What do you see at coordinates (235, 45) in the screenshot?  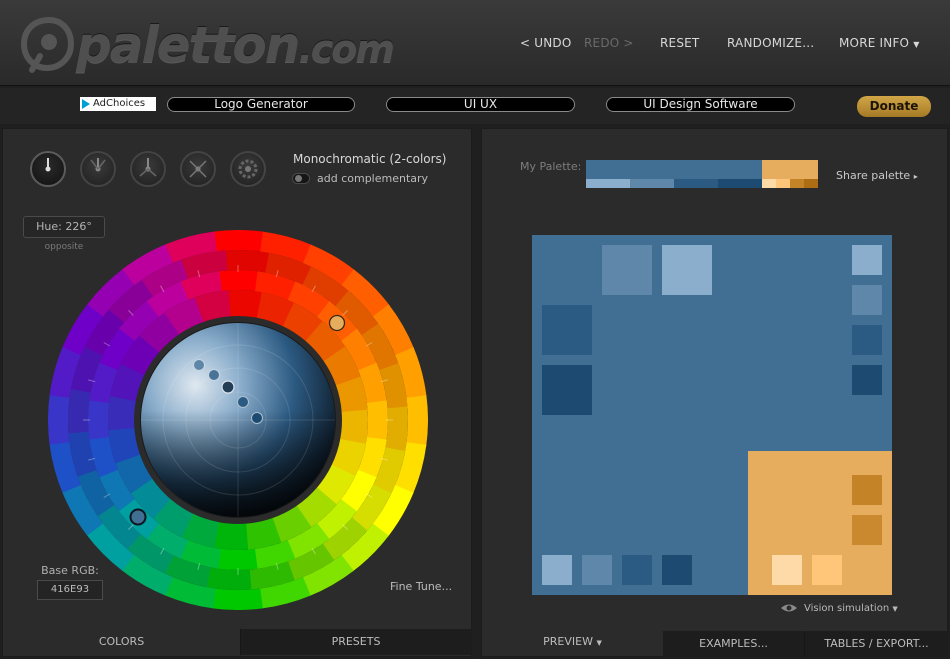 I see `logo-text: paletton.com` at bounding box center [235, 45].